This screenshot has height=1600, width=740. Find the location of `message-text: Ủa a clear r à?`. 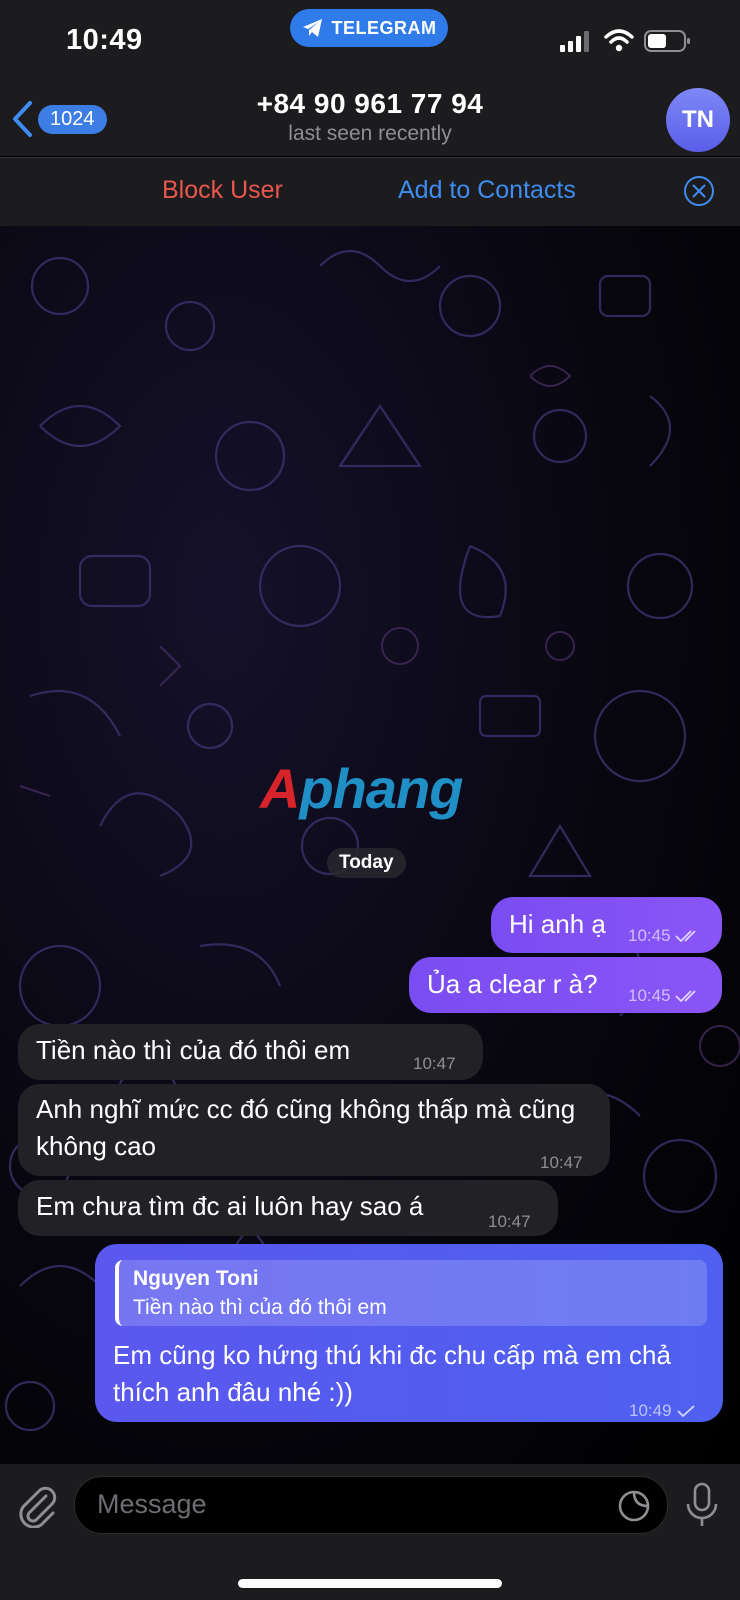

message-text: Ủa a clear r à? is located at coordinates (512, 984).